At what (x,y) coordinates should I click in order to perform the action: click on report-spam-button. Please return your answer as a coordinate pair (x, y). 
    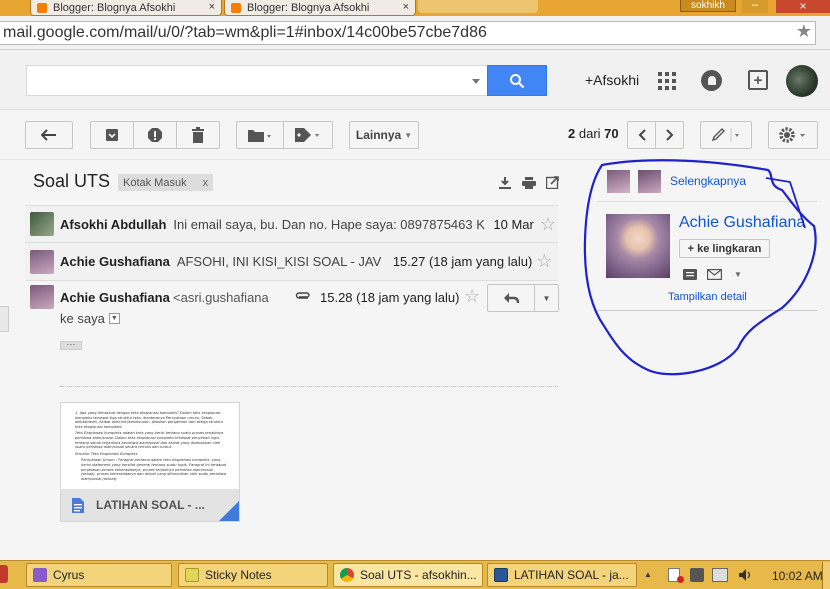
    Looking at the image, I should click on (155, 135).